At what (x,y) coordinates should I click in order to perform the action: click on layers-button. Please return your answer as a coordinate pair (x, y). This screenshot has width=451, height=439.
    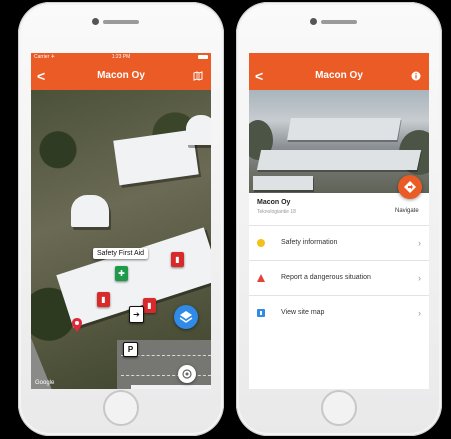
    Looking at the image, I should click on (186, 317).